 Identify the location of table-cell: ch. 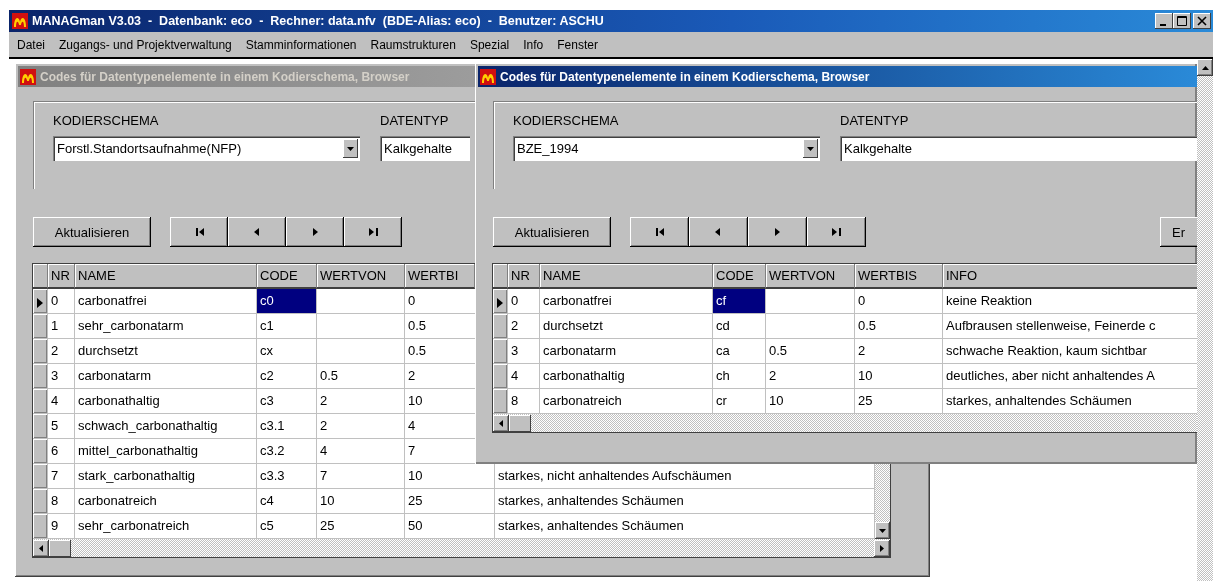
(739, 376).